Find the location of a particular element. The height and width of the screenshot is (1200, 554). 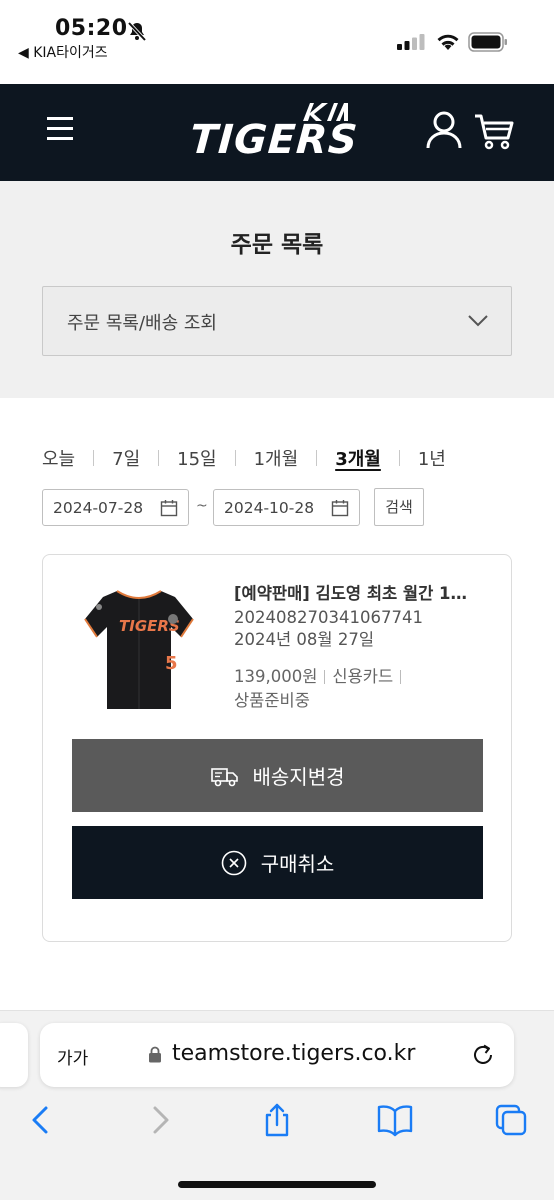

previous-tab-peek is located at coordinates (14, 1055).